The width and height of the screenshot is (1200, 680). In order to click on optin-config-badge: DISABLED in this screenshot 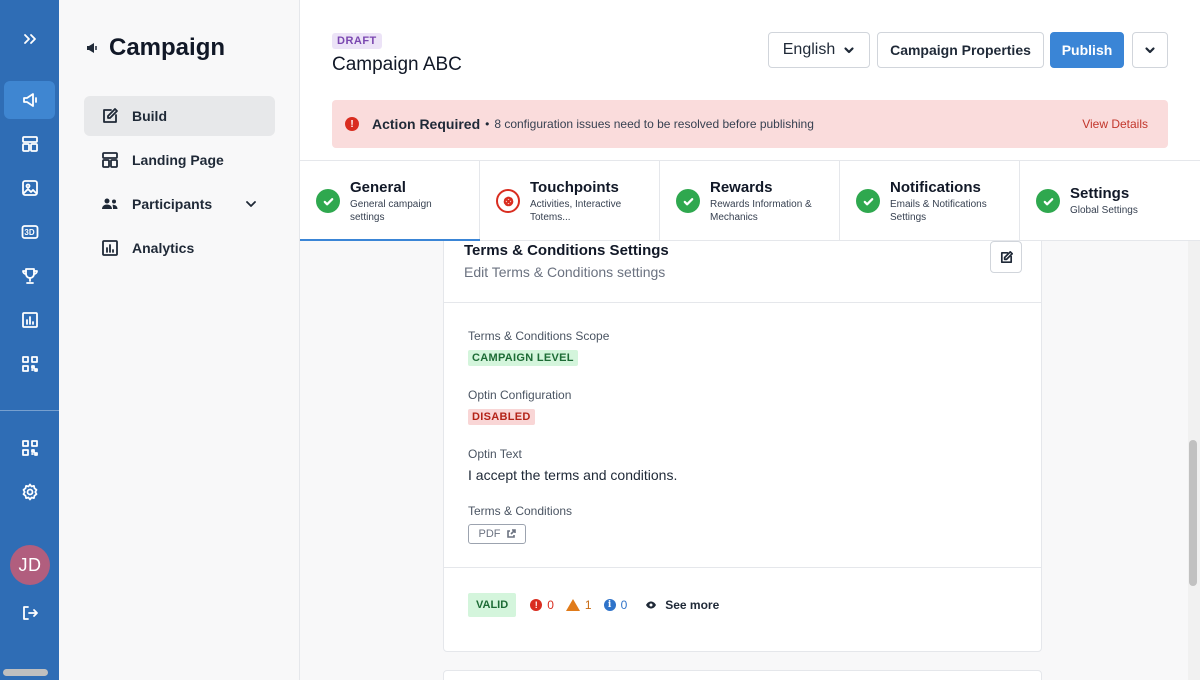, I will do `click(501, 417)`.